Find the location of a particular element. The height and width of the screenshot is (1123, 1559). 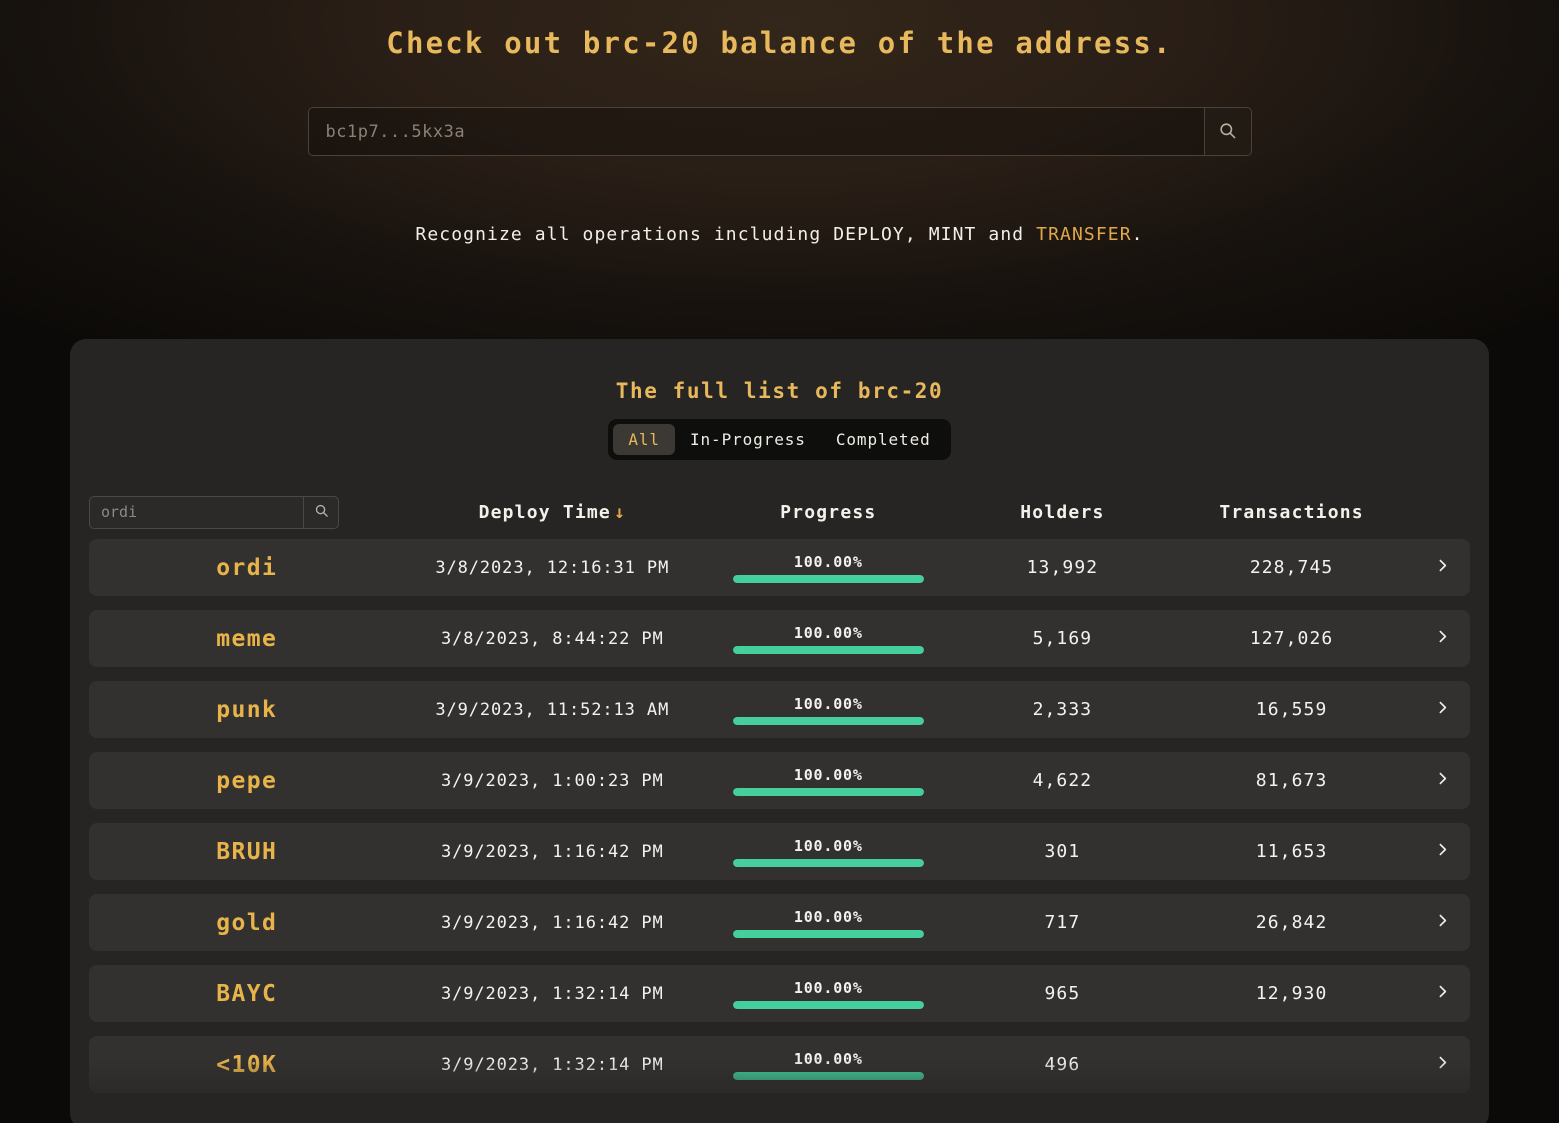

token-filter-search is located at coordinates (214, 512).